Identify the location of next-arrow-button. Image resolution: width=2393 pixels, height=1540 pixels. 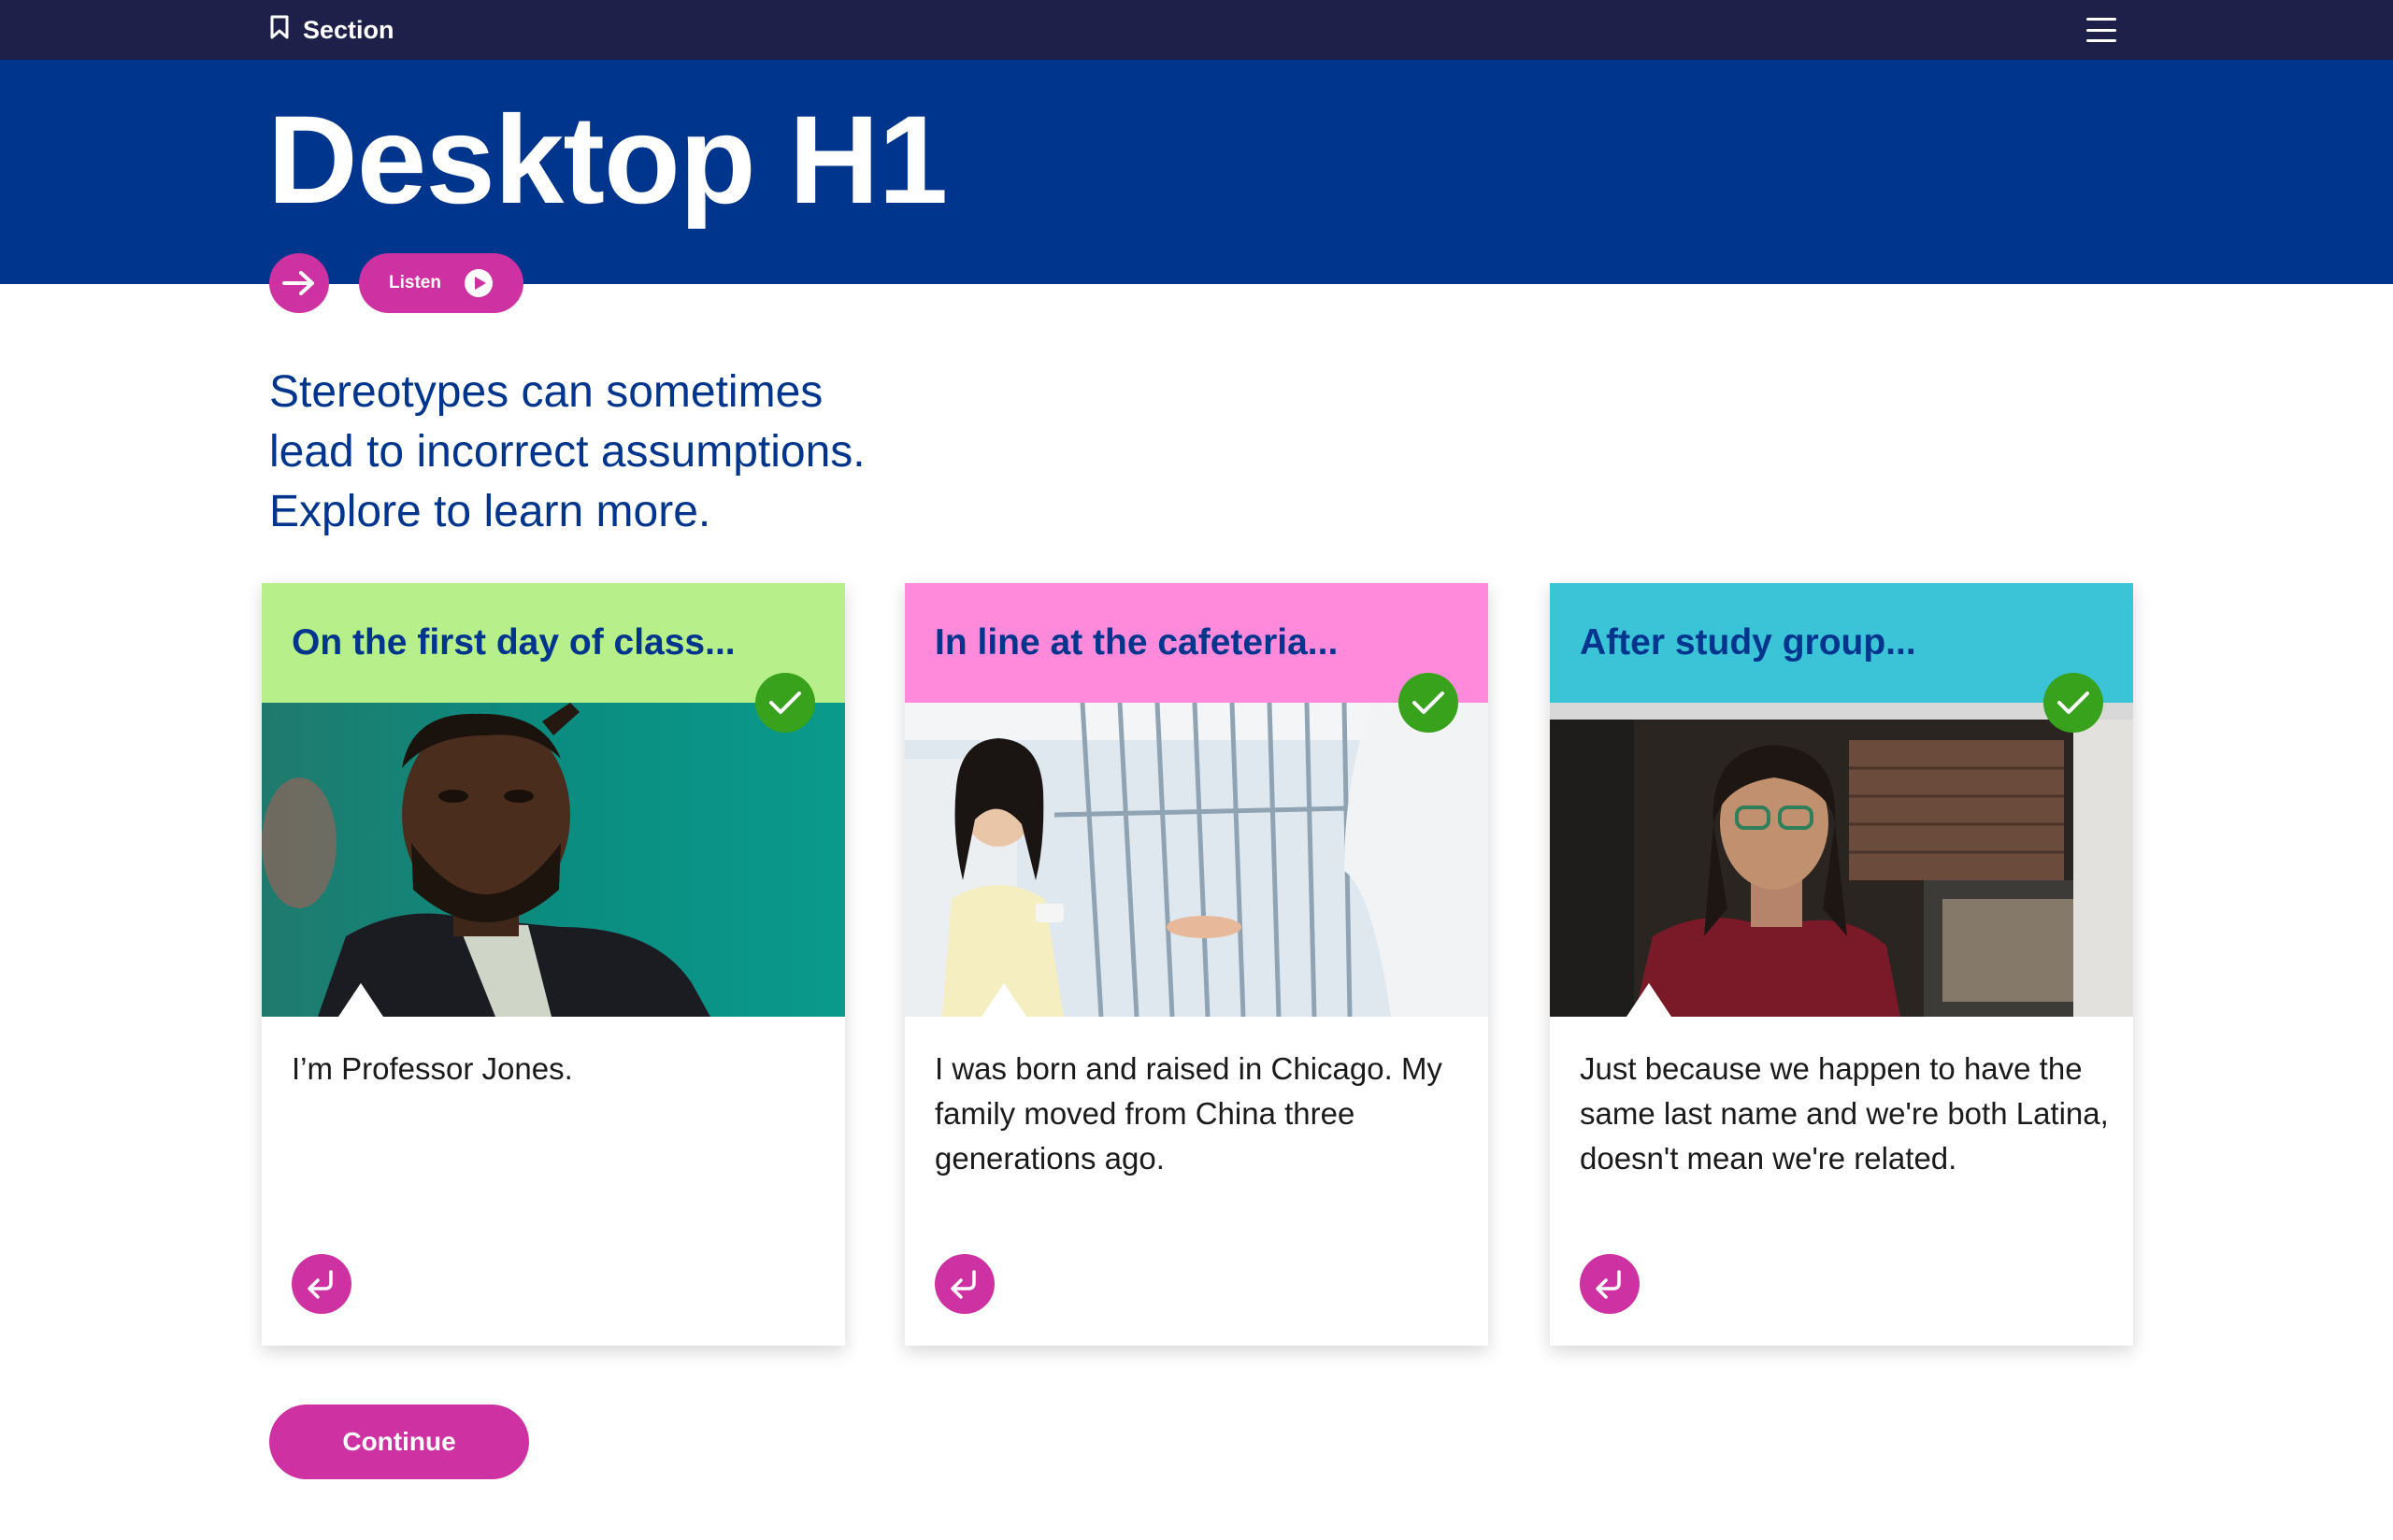
(299, 283).